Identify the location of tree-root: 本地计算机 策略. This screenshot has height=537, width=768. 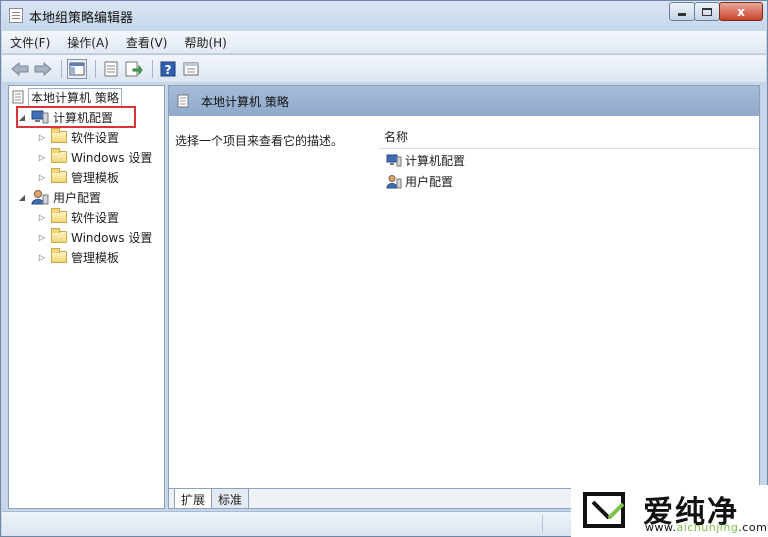
(67, 97).